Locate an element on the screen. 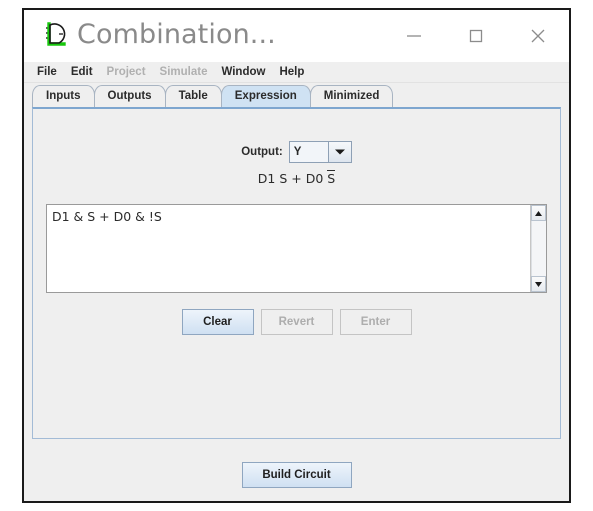 The height and width of the screenshot is (511, 593). action-buttons: Clear Revert Enter is located at coordinates (296, 322).